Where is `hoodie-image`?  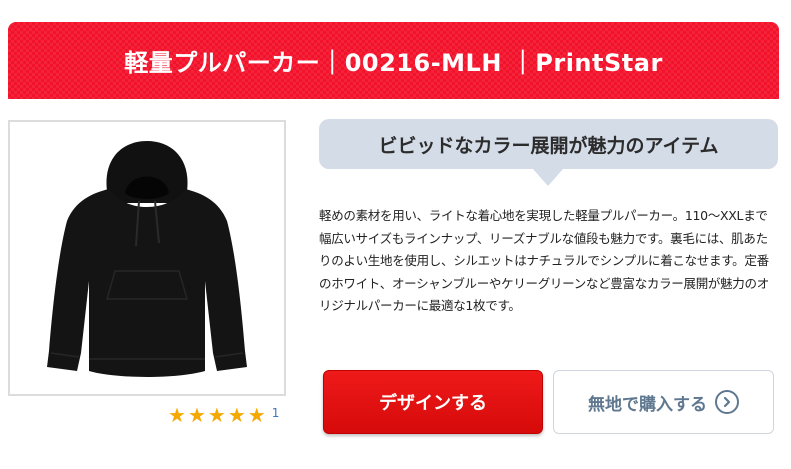
hoodie-image is located at coordinates (147, 258).